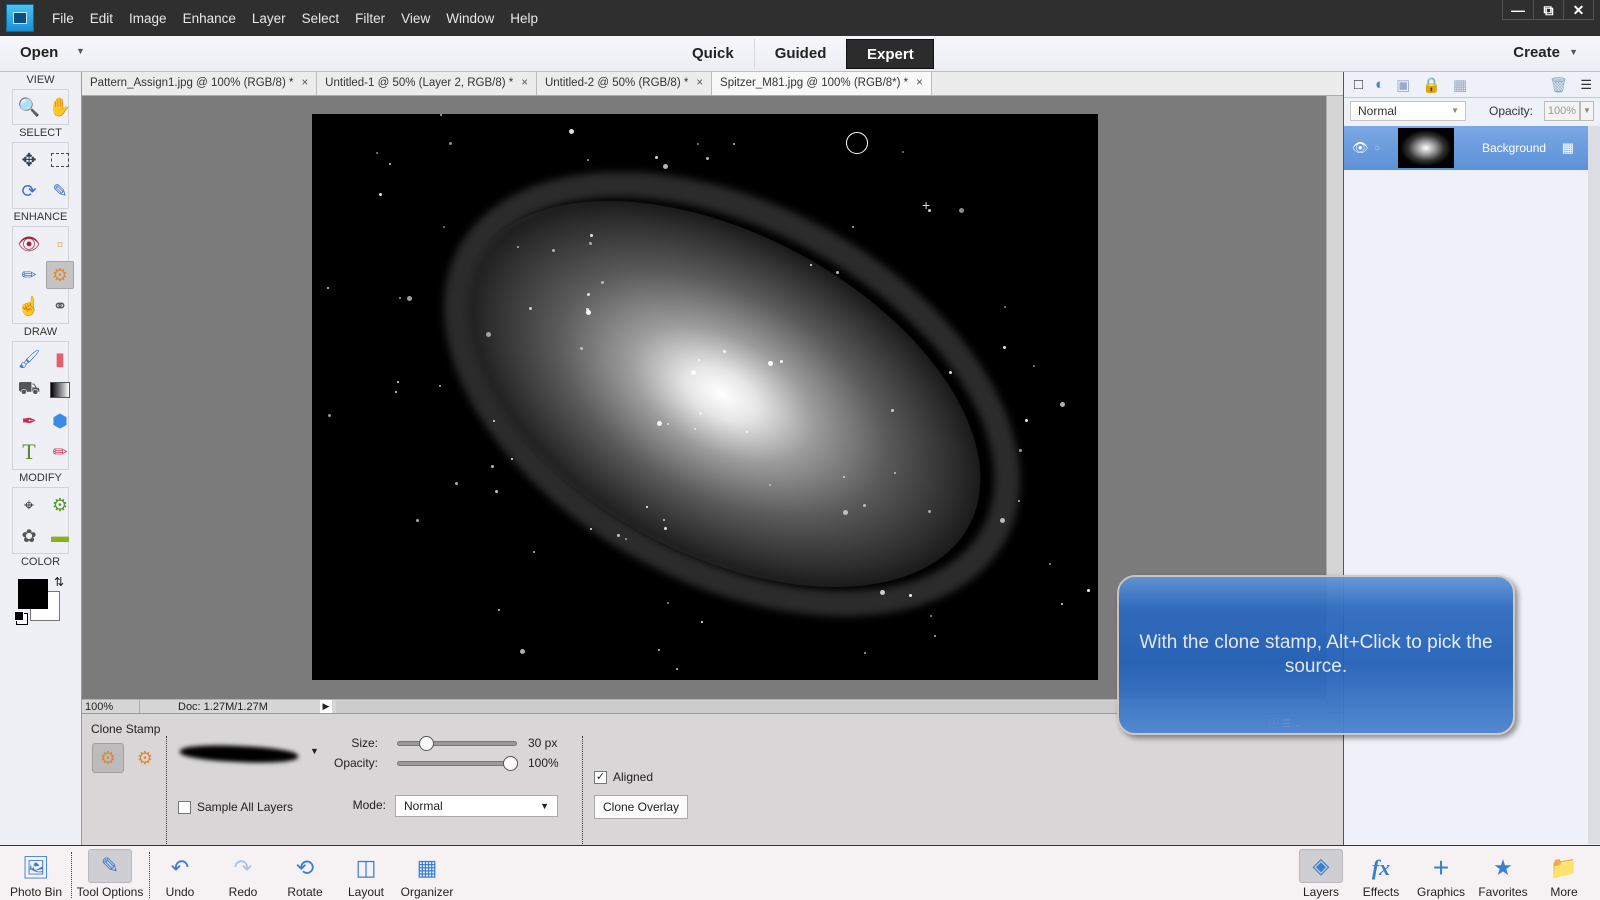 The width and height of the screenshot is (1600, 900). What do you see at coordinates (370, 18) in the screenshot?
I see `menu-filter: Filter` at bounding box center [370, 18].